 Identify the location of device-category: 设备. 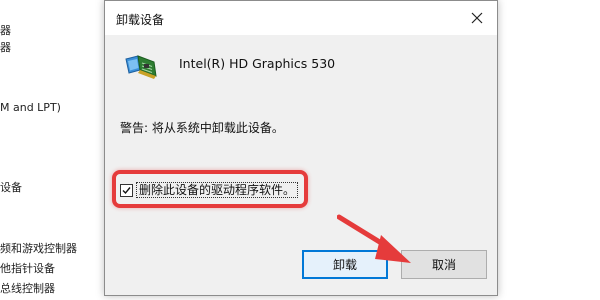
(11, 188).